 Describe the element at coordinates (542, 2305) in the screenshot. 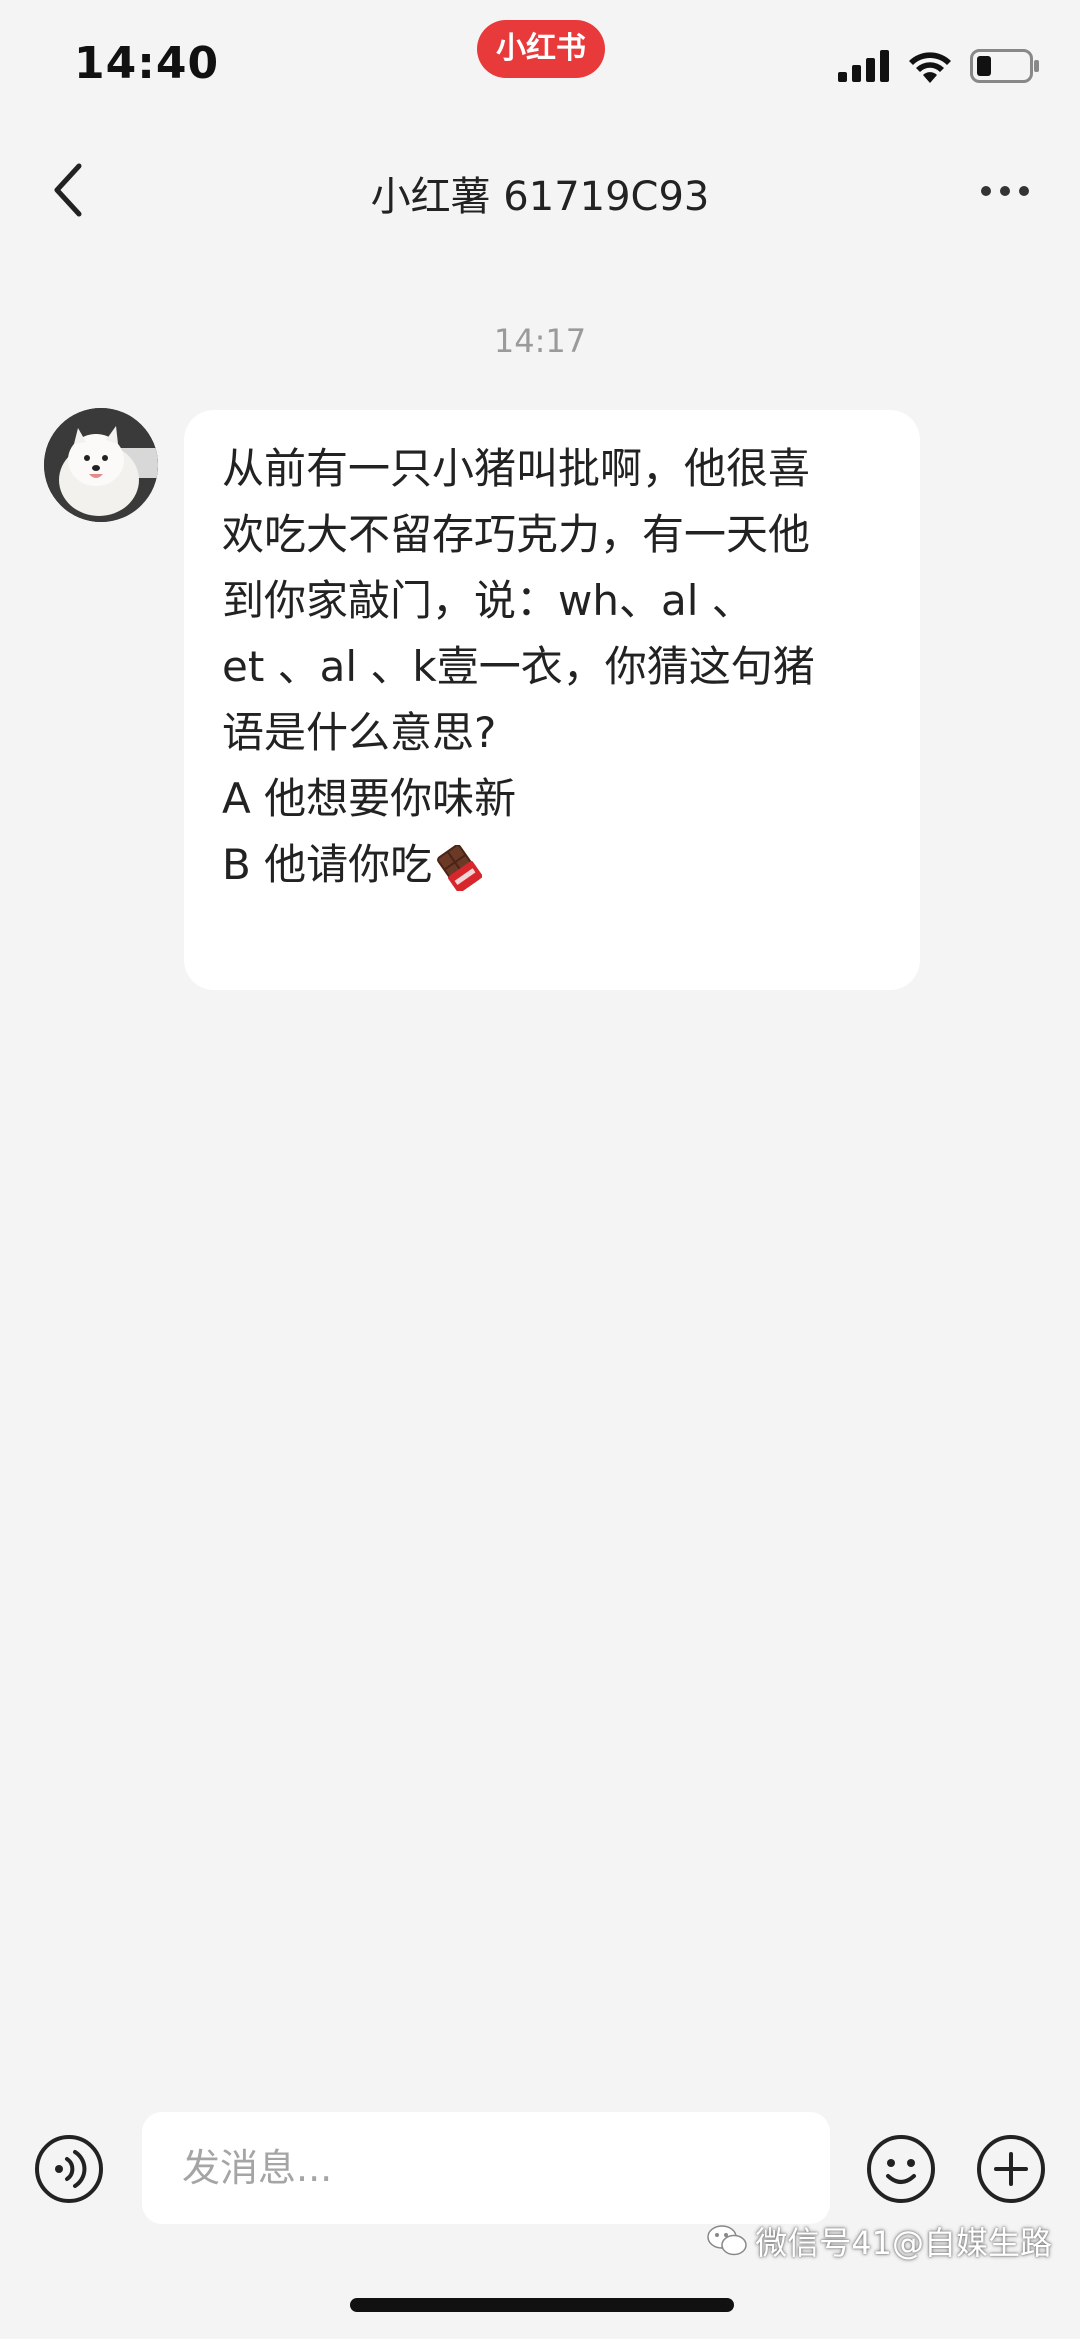

I see `home-indicator` at that location.